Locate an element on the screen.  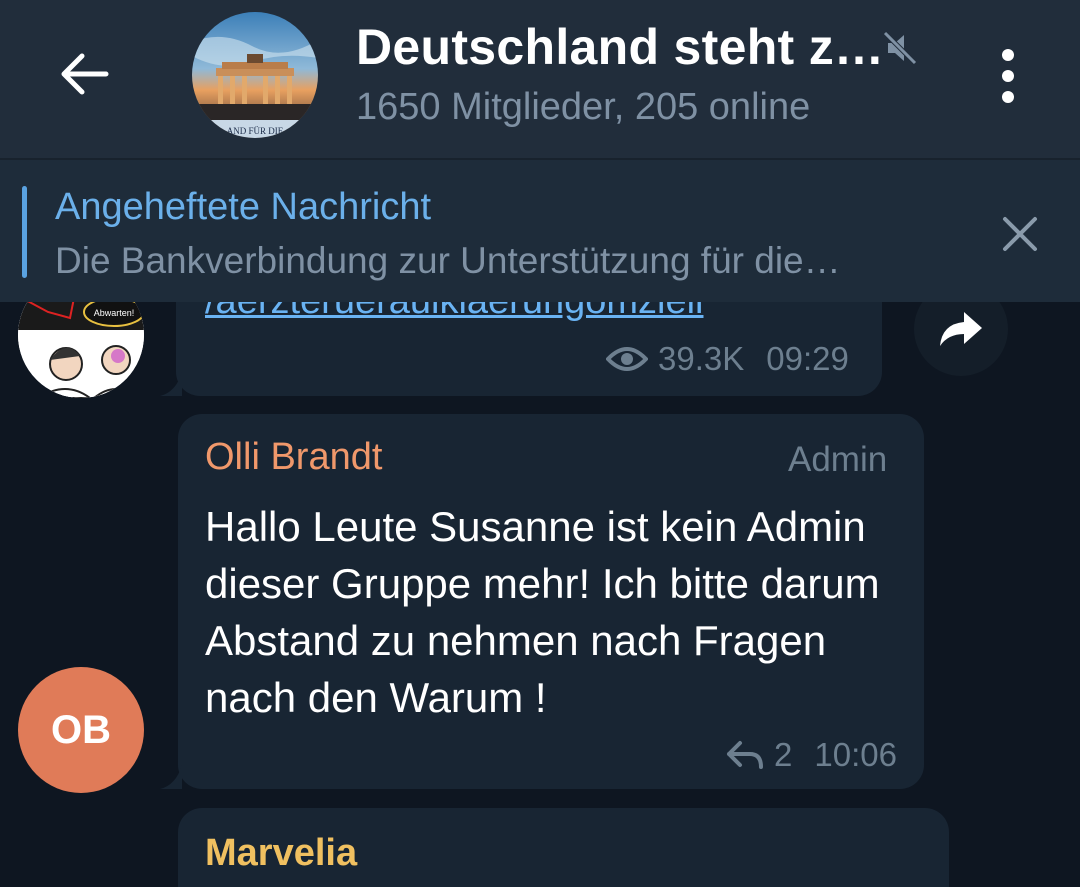
eye-icon is located at coordinates (627, 359).